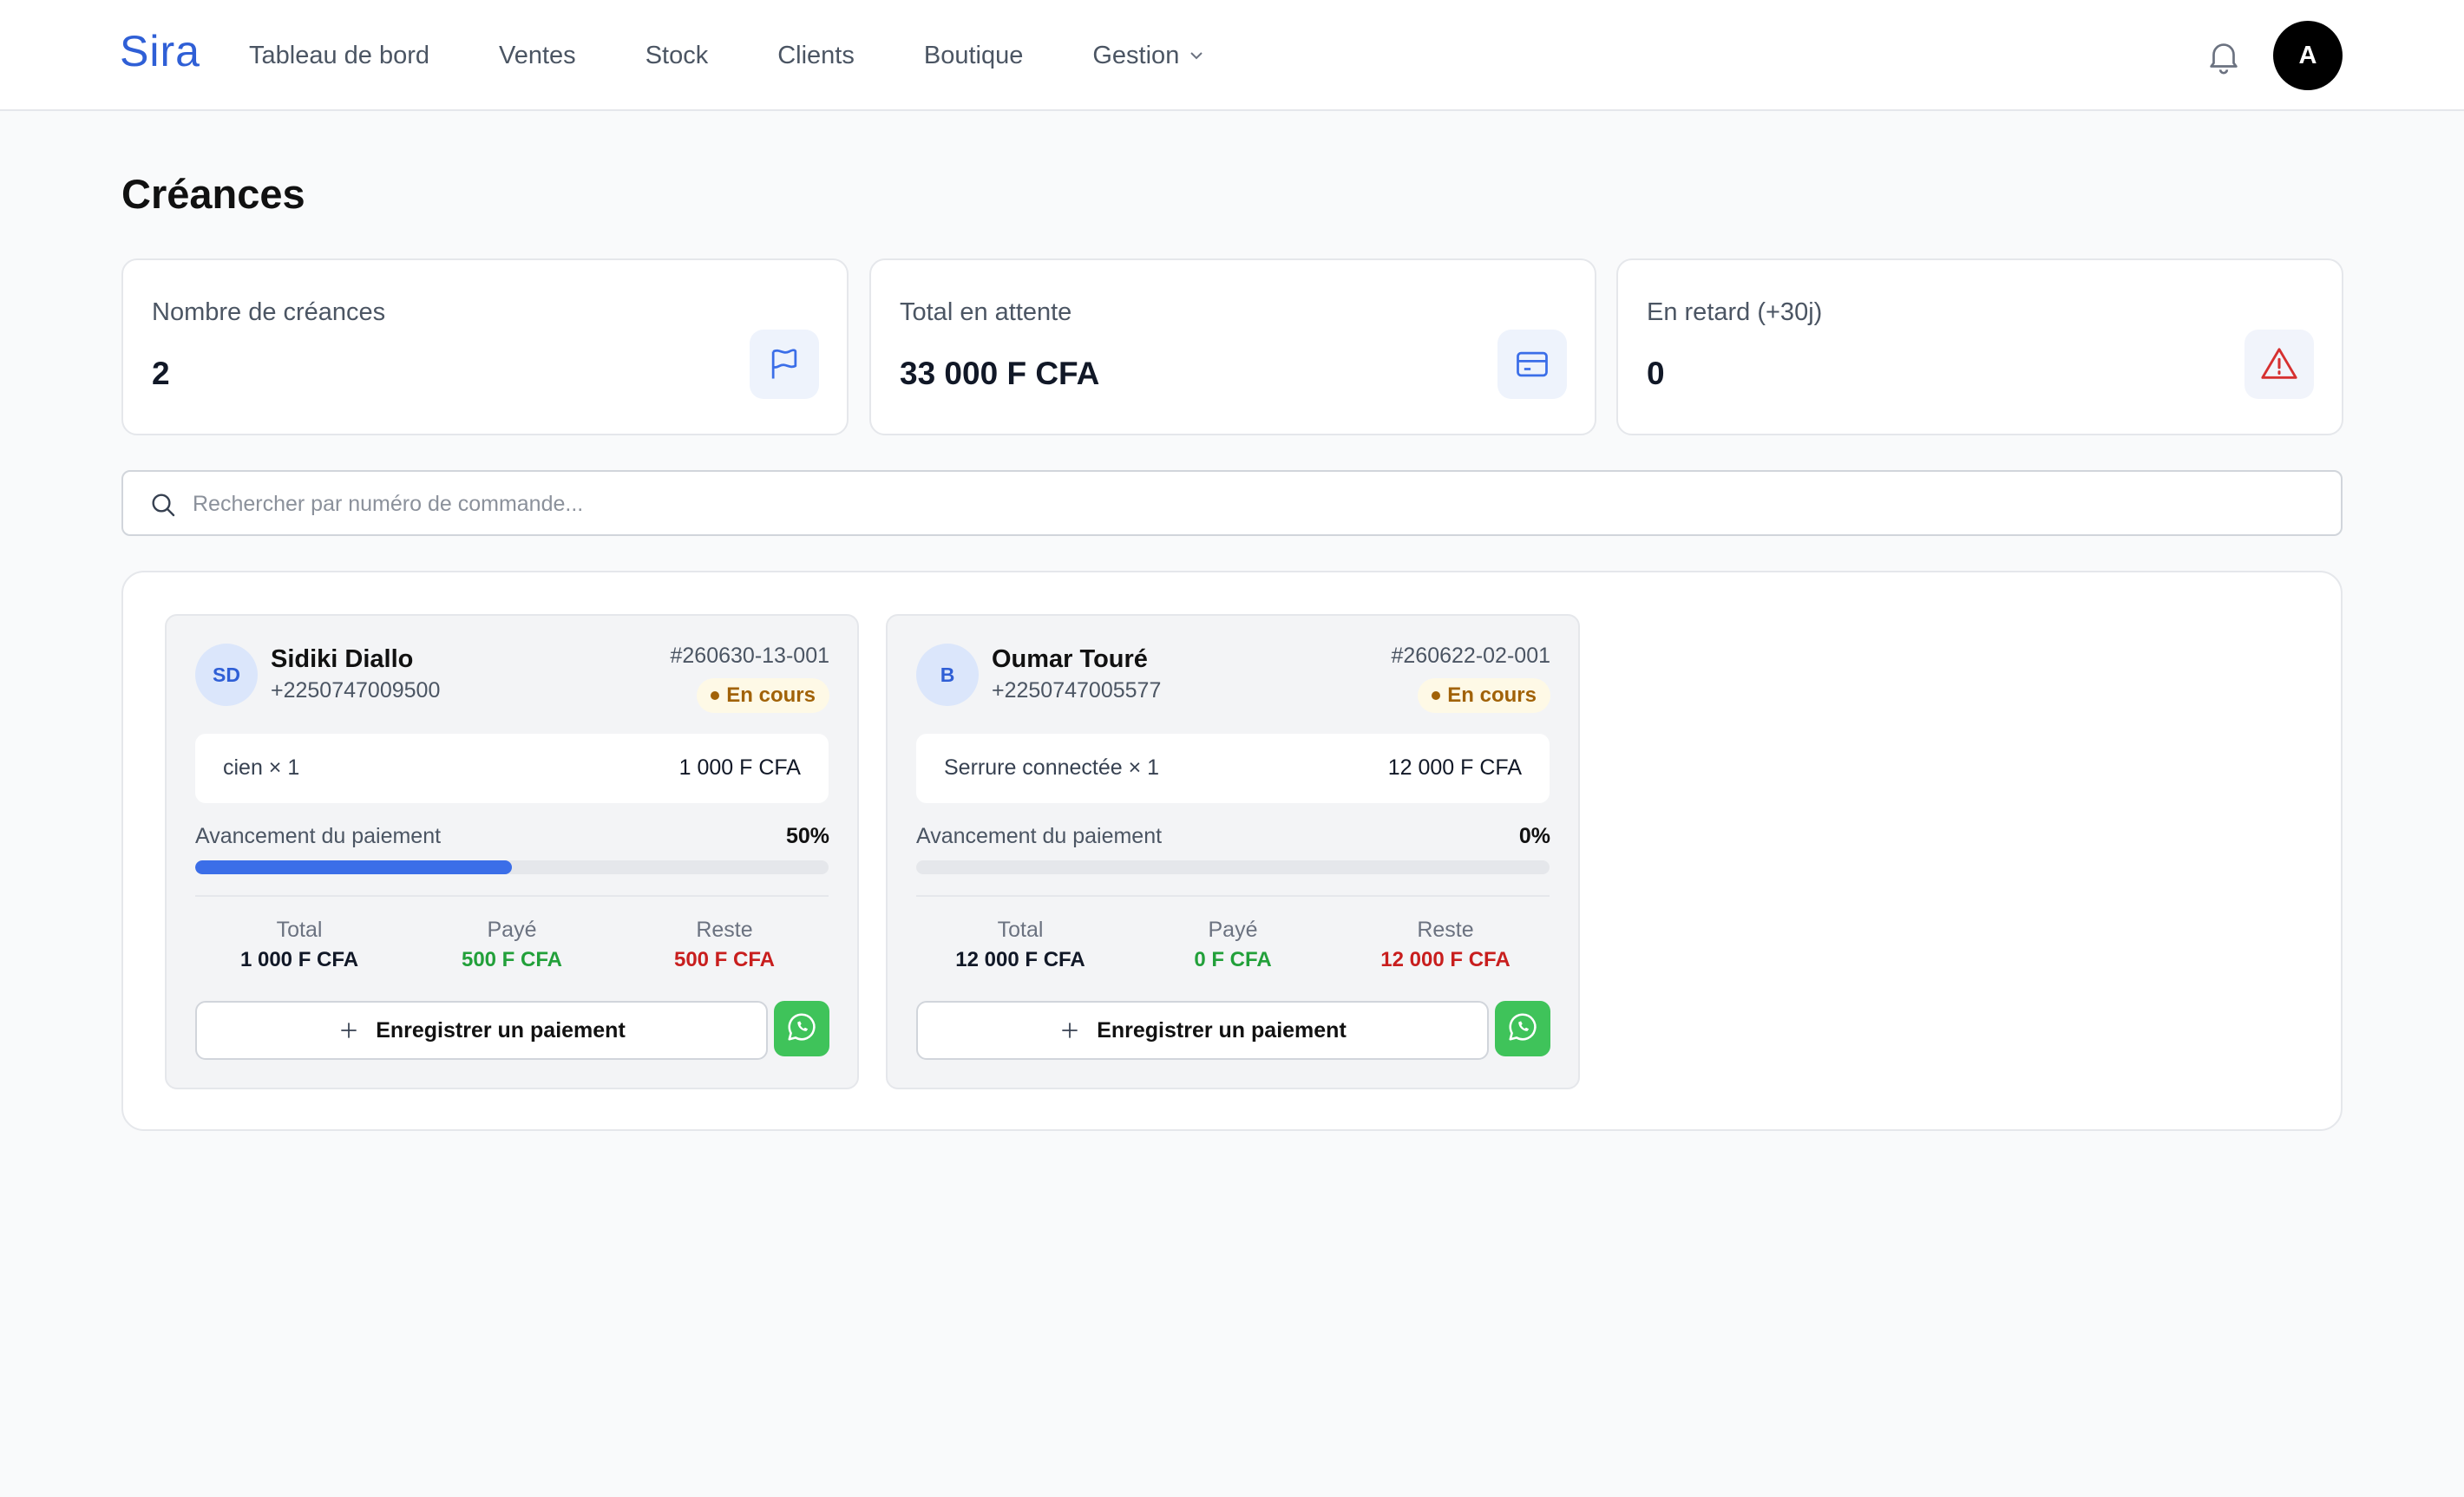 The image size is (2464, 1497). Describe the element at coordinates (1471, 656) in the screenshot. I see `order-number: #260622-02-001` at that location.